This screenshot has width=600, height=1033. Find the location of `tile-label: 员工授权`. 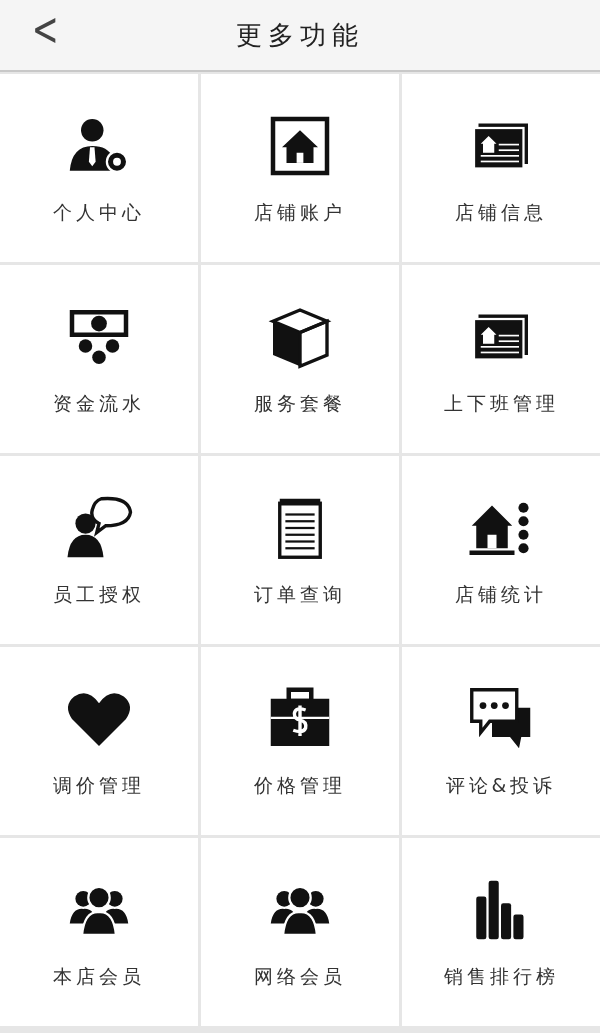

tile-label: 员工授权 is located at coordinates (99, 594).